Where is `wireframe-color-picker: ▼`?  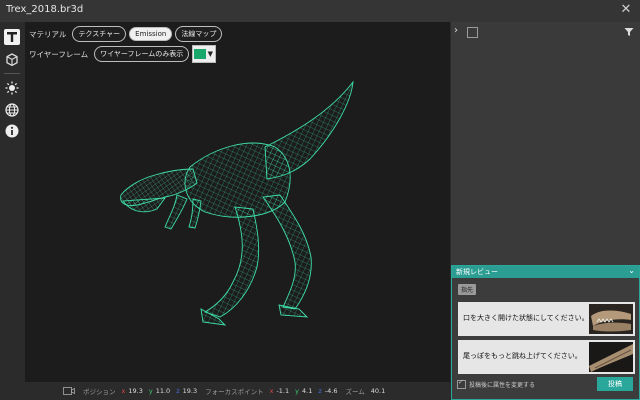 wireframe-color-picker: ▼ is located at coordinates (204, 54).